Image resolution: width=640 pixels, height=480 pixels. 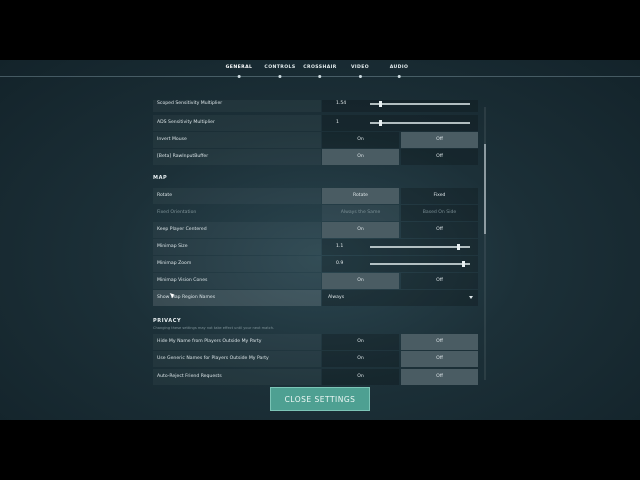 I want to click on section-title-map: MAP, so click(x=160, y=178).